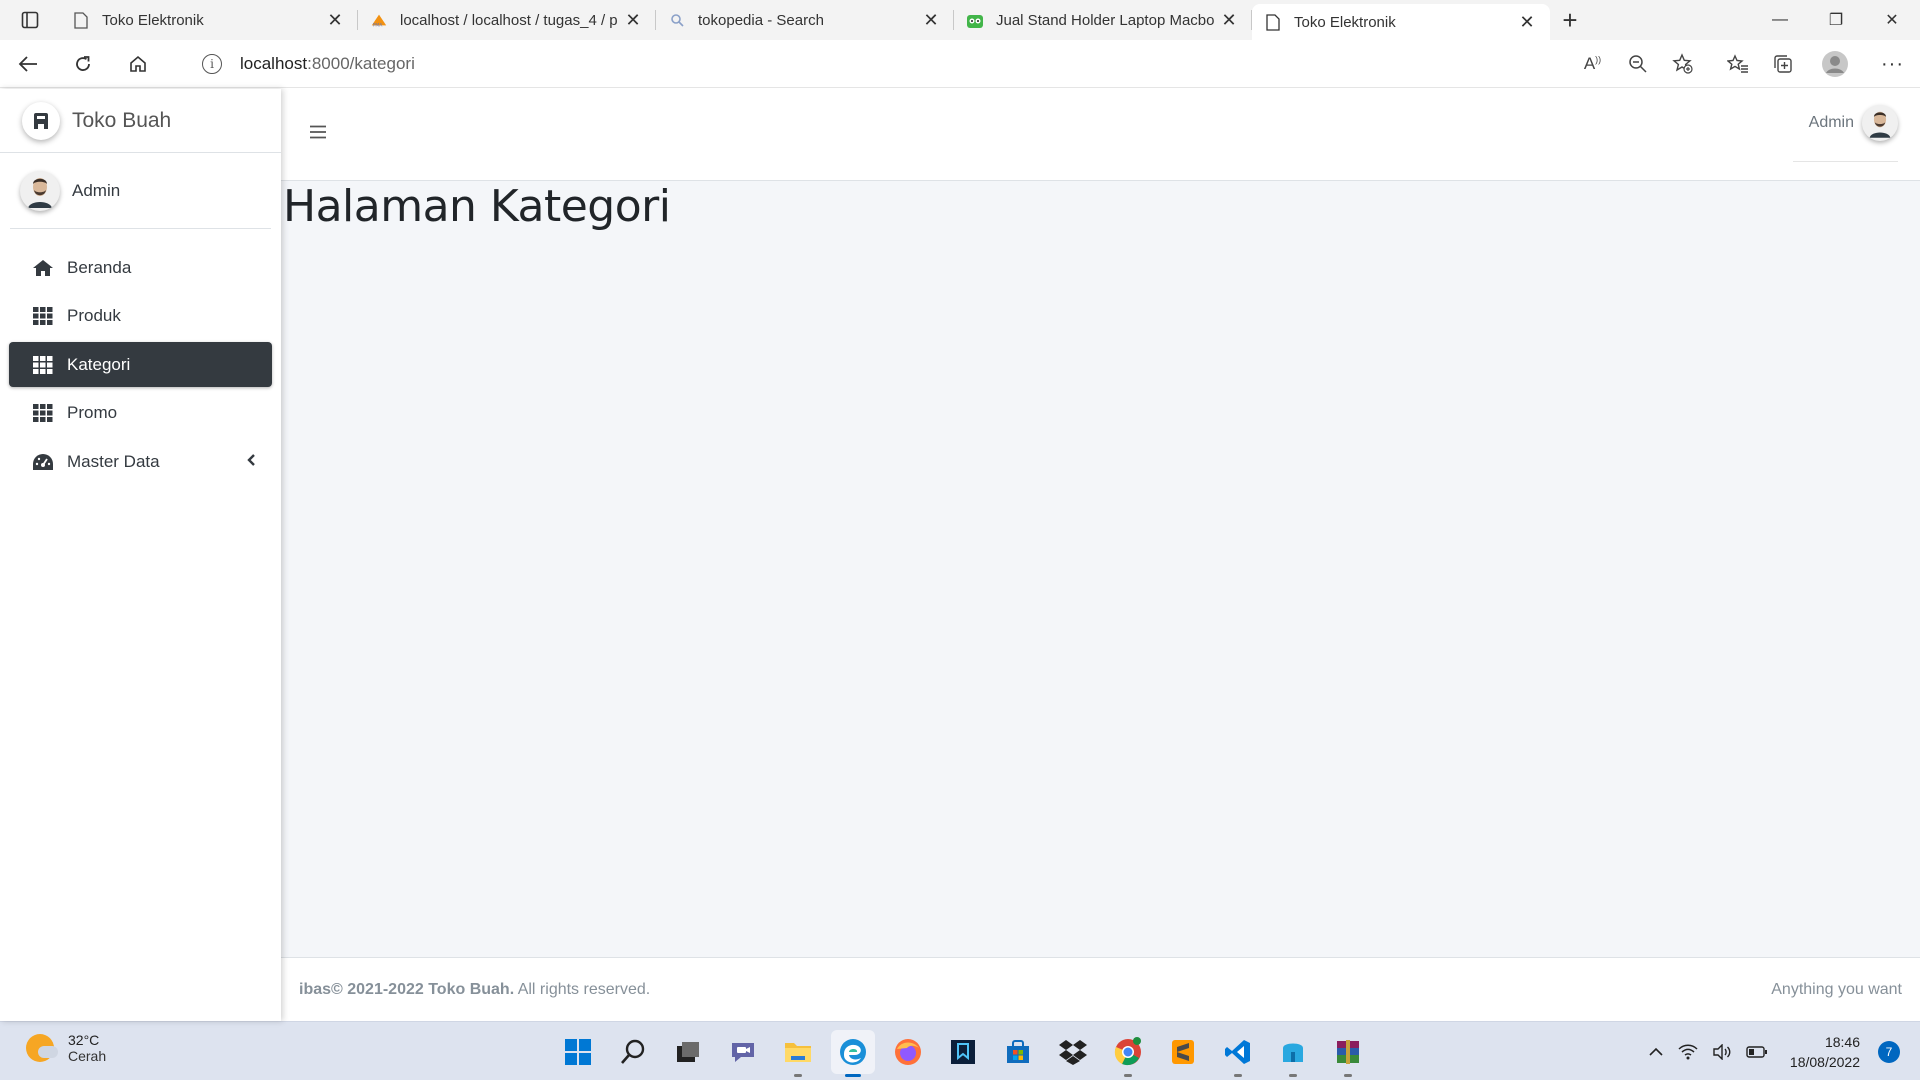 This screenshot has width=1920, height=1080. I want to click on page-title: Halaman Kategori, so click(477, 206).